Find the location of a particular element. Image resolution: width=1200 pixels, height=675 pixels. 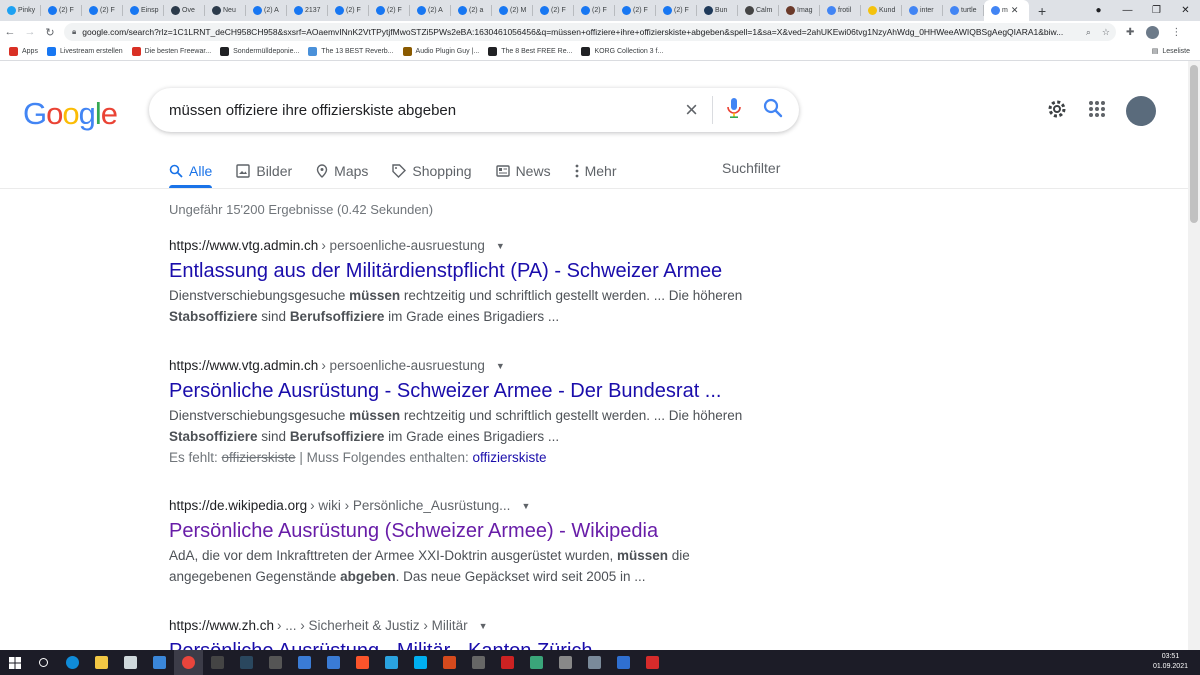

reload-icon: ↻ is located at coordinates (50, 32).